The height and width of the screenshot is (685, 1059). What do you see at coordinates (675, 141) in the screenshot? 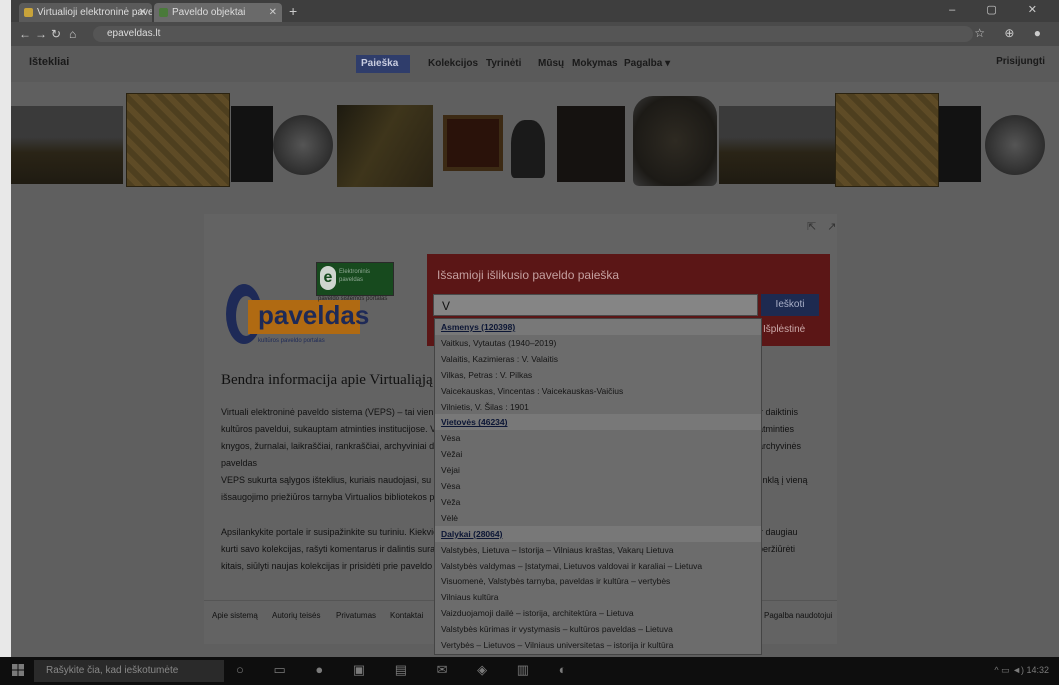
I see `banner-image-carriage` at bounding box center [675, 141].